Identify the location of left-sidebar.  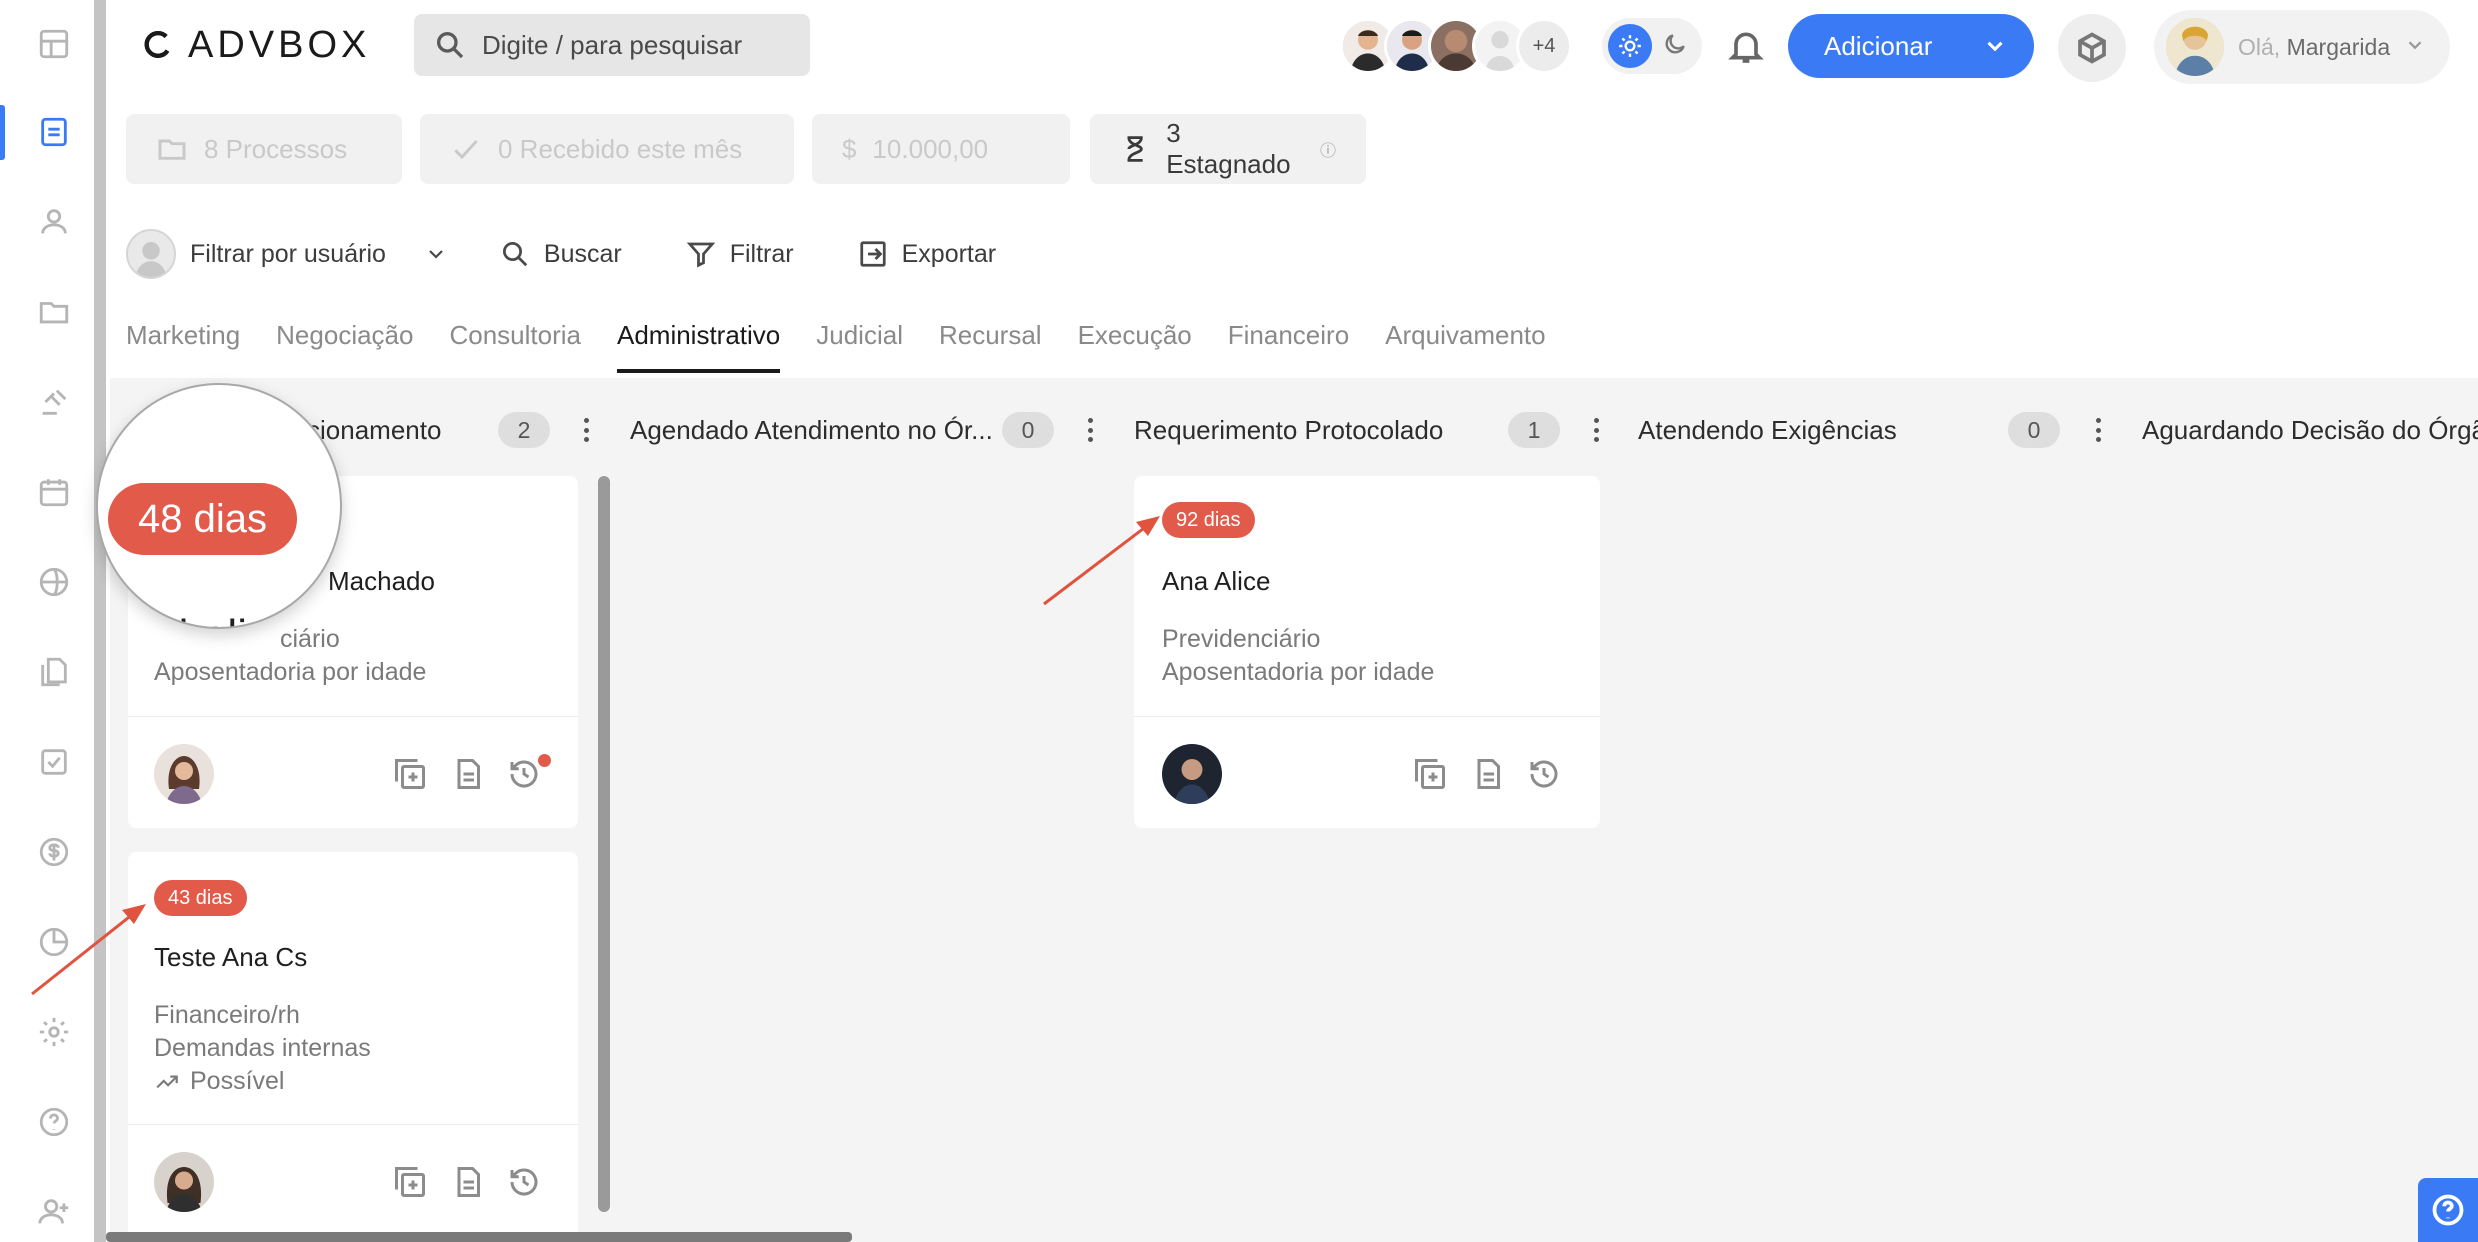
(55, 621).